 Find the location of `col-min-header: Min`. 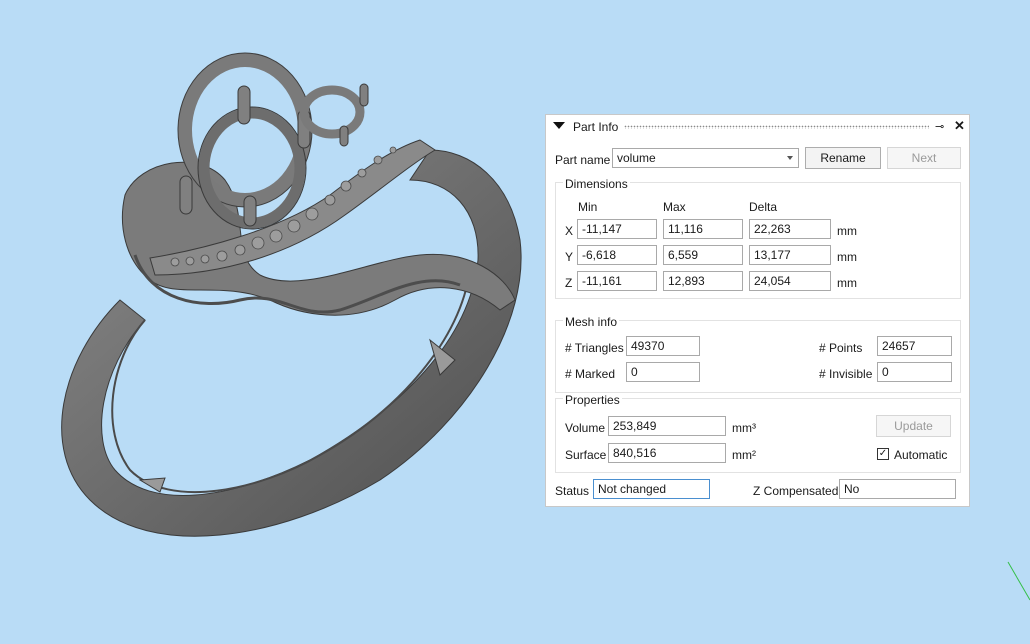

col-min-header: Min is located at coordinates (588, 207).